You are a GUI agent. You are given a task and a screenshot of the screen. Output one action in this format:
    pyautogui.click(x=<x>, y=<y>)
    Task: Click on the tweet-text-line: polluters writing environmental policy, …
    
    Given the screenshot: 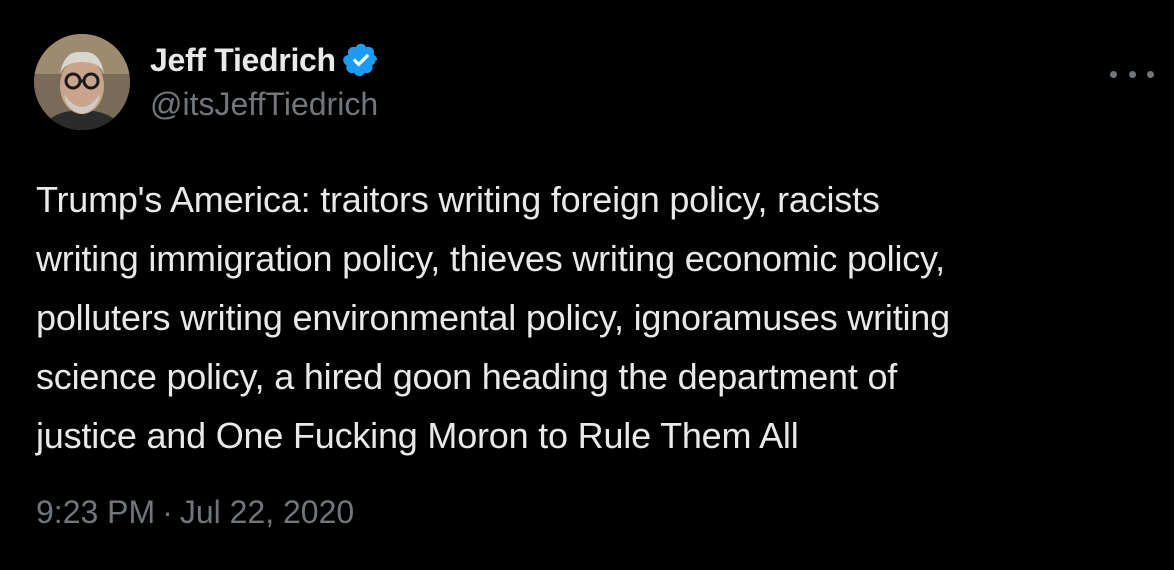 What is the action you would take?
    pyautogui.click(x=493, y=317)
    